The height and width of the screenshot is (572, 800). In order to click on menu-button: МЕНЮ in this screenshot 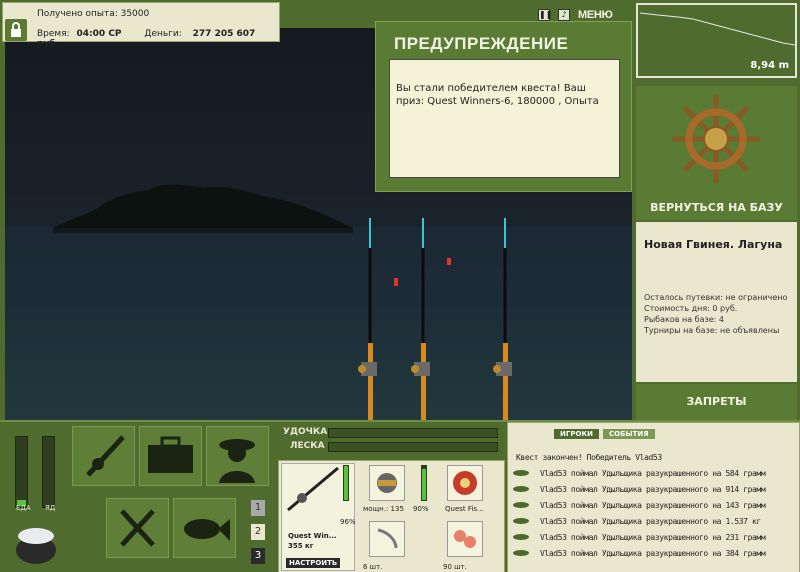, I will do `click(595, 15)`.